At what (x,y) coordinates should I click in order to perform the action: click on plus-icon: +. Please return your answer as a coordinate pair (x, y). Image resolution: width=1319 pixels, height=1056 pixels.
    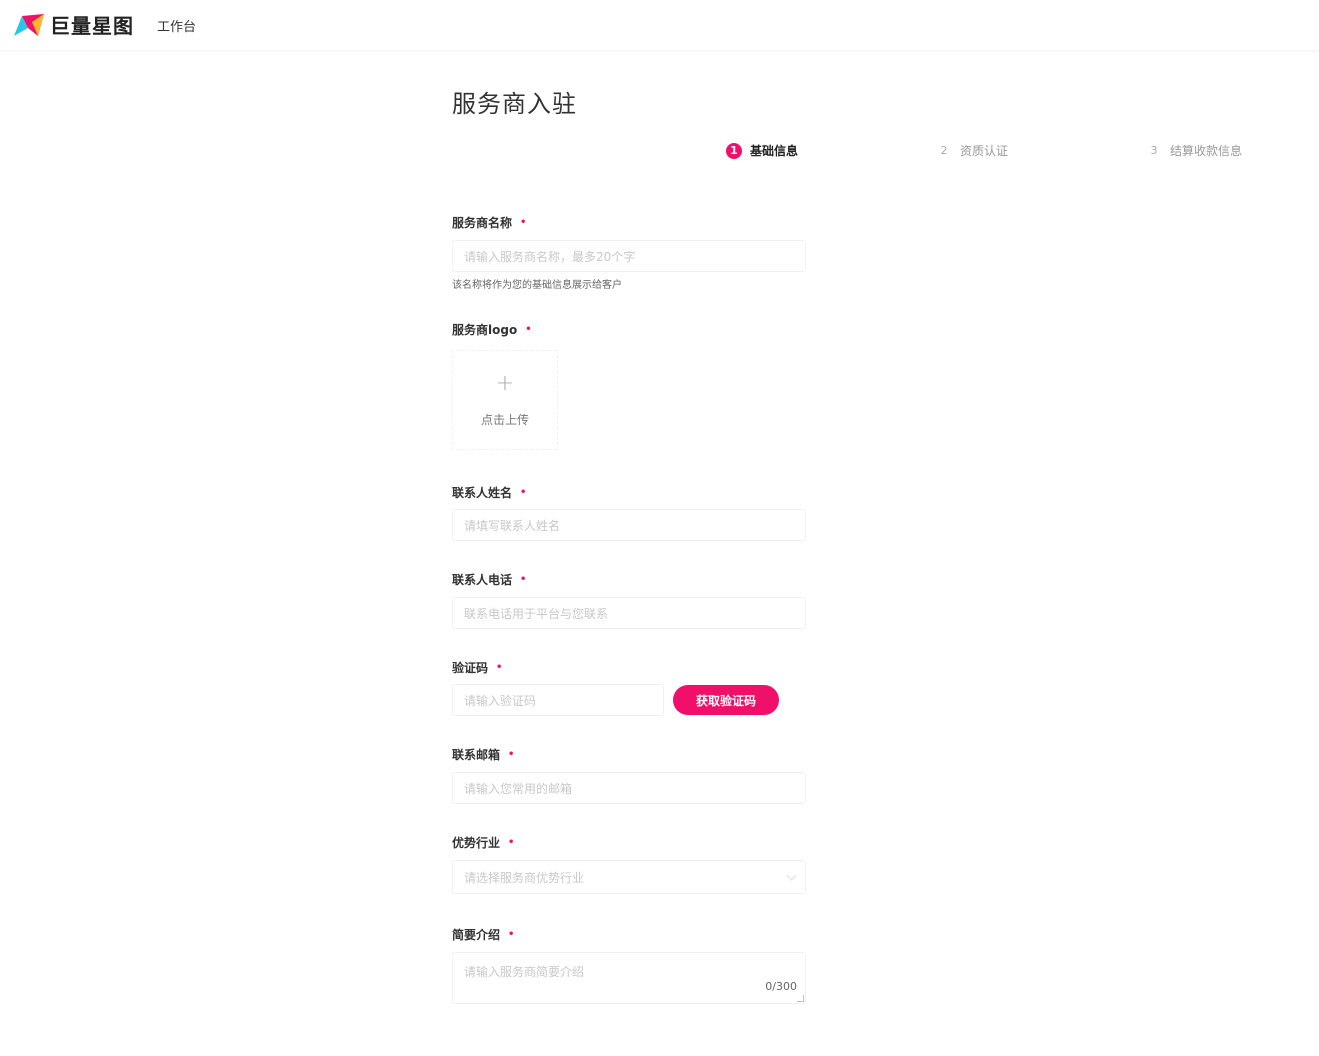
    Looking at the image, I should click on (505, 383).